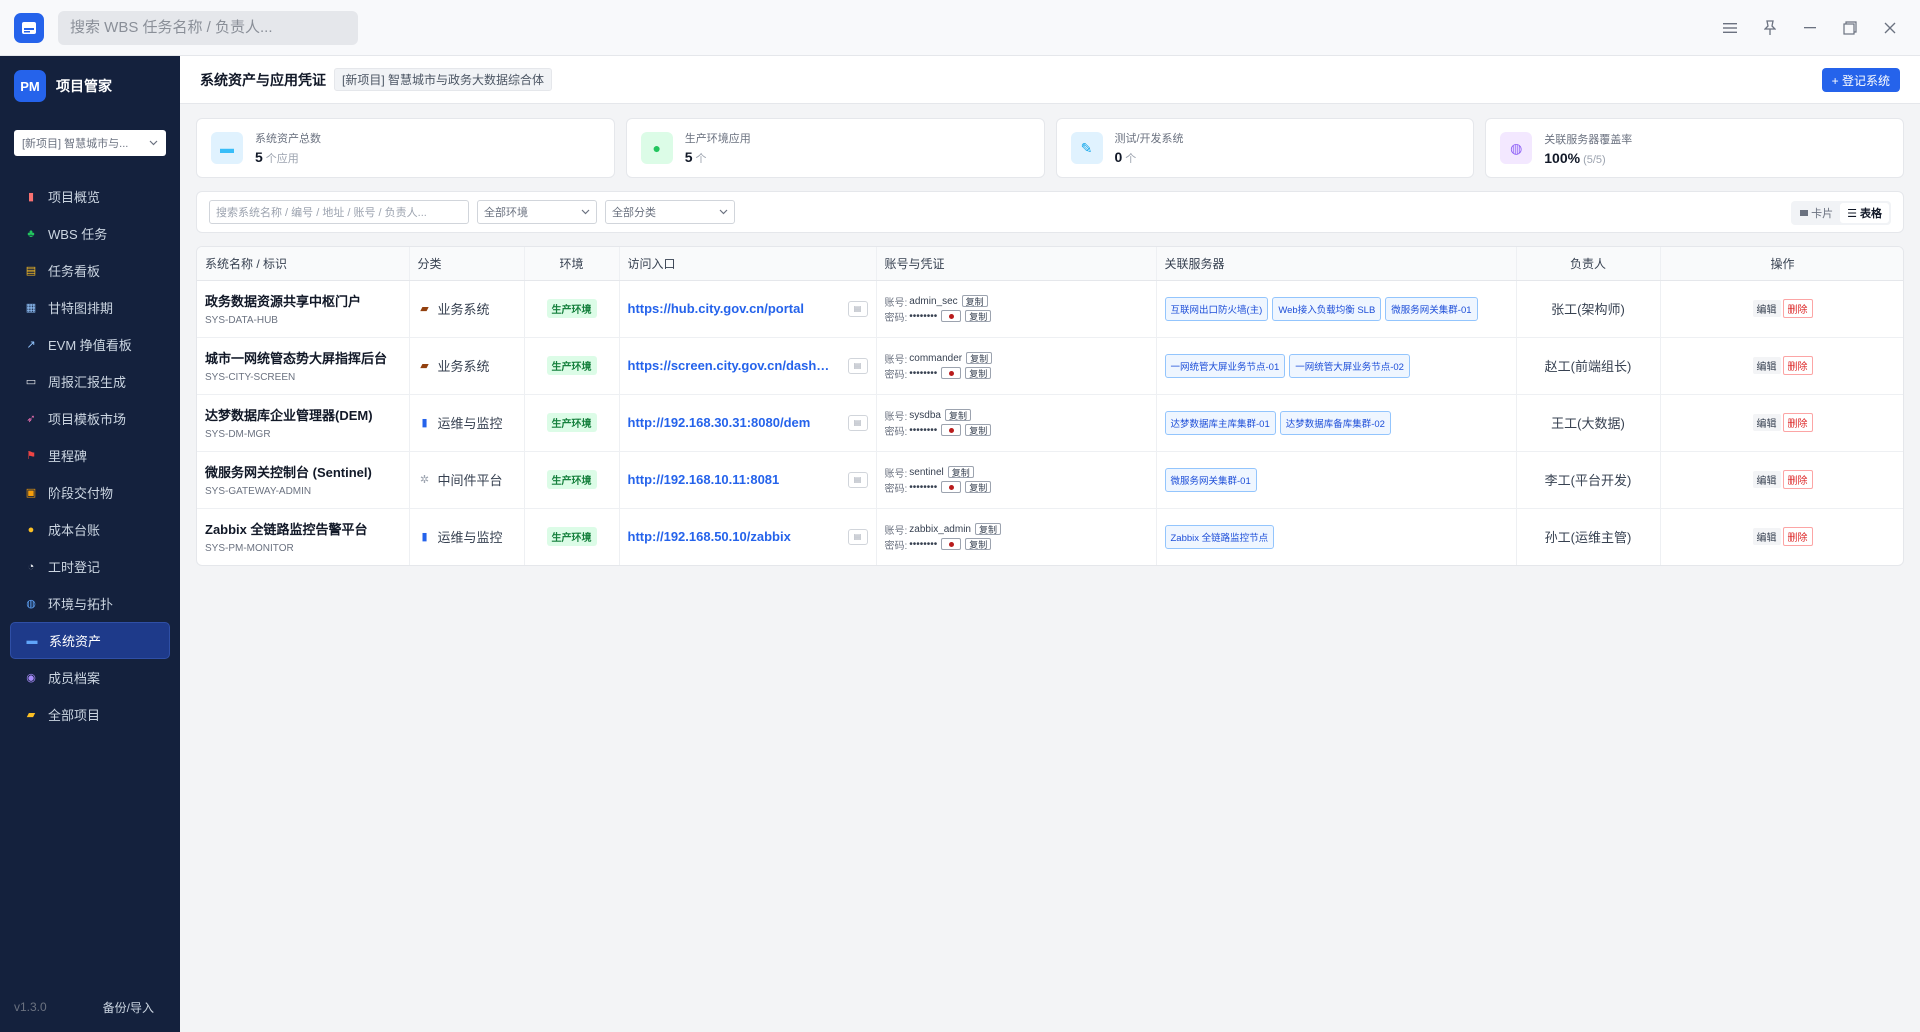 The width and height of the screenshot is (1920, 1032). What do you see at coordinates (1220, 422) in the screenshot?
I see `server-chip: 达梦数据库主库集群-01` at bounding box center [1220, 422].